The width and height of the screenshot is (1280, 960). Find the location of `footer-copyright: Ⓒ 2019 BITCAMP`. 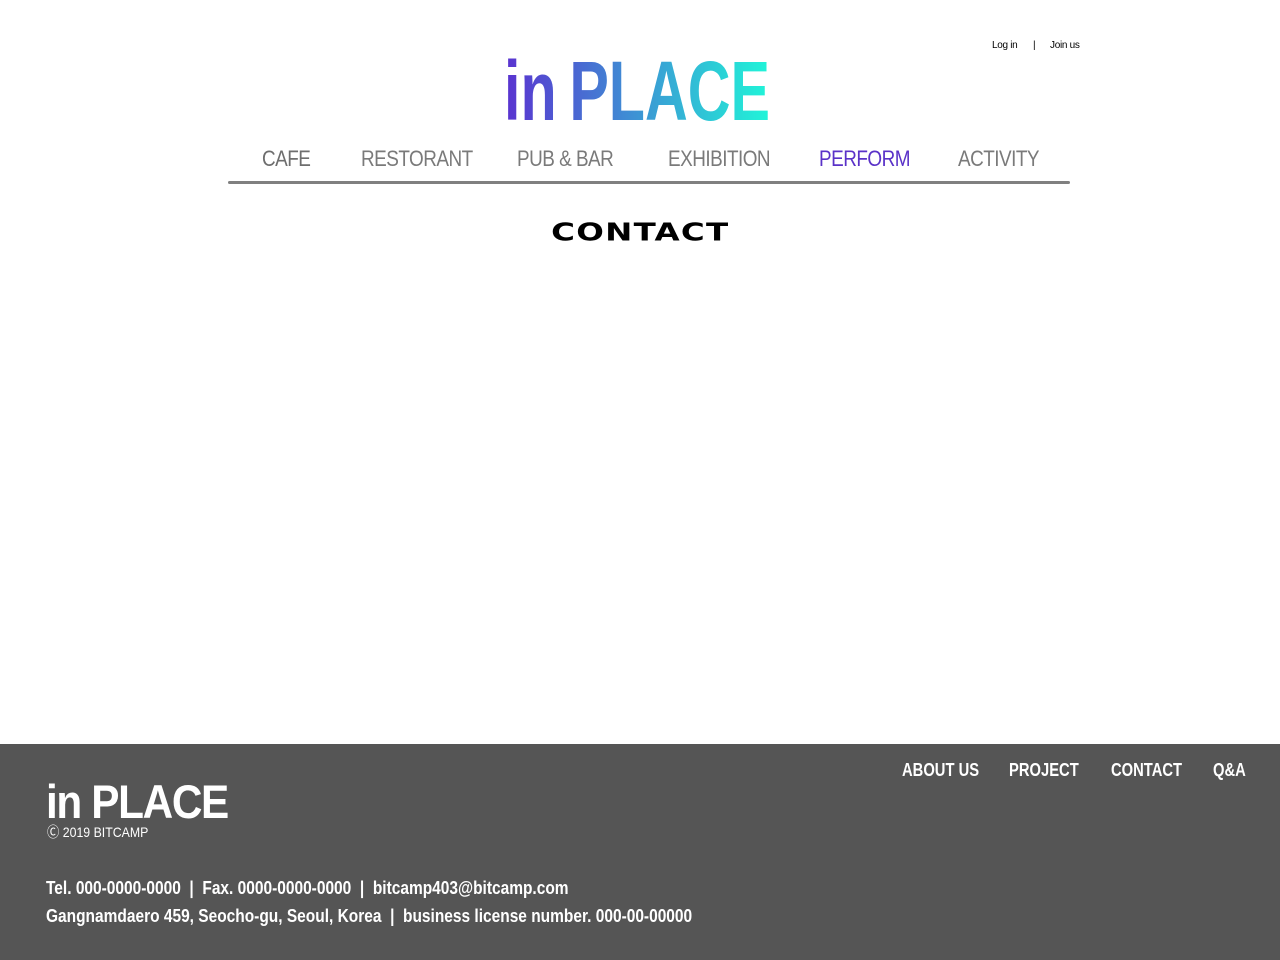

footer-copyright: Ⓒ 2019 BITCAMP is located at coordinates (98, 832).